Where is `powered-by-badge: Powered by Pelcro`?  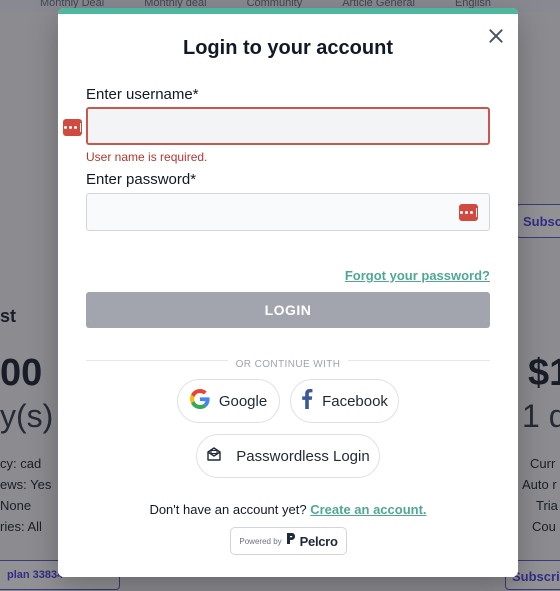 powered-by-badge: Powered by Pelcro is located at coordinates (288, 541).